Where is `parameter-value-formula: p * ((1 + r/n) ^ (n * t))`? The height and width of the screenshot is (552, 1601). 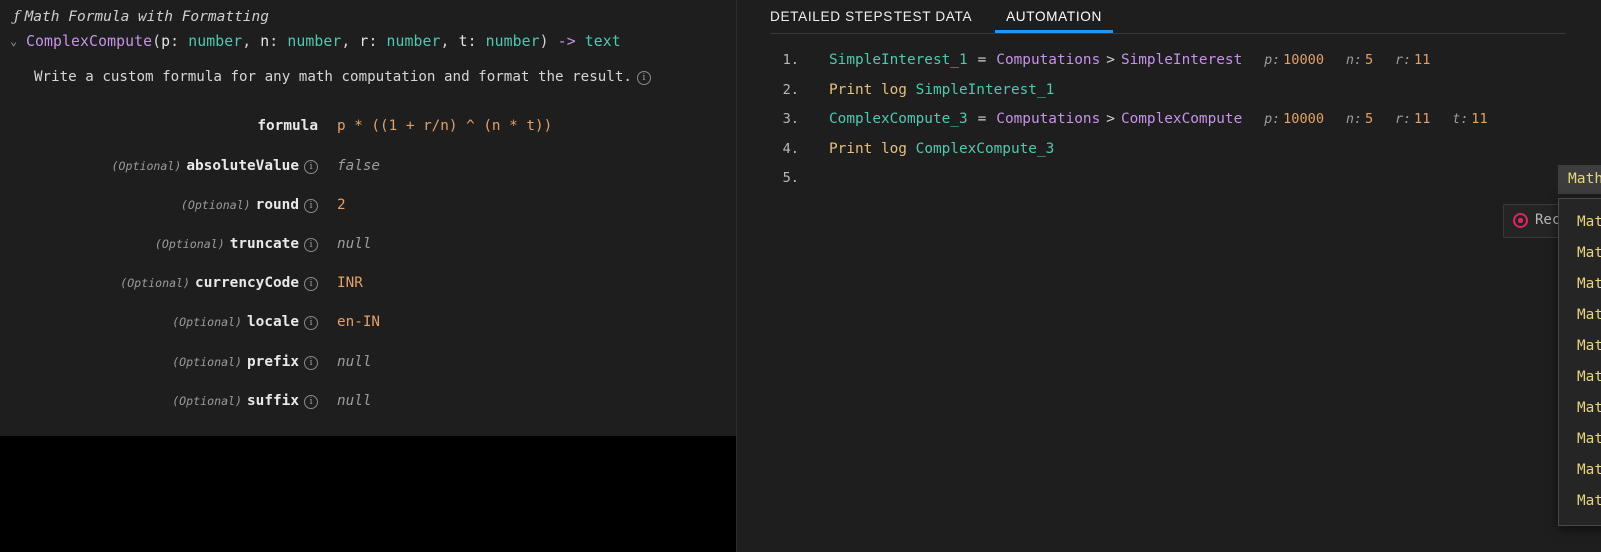 parameter-value-formula: p * ((1 + r/n) ^ (n * t)) is located at coordinates (444, 126).